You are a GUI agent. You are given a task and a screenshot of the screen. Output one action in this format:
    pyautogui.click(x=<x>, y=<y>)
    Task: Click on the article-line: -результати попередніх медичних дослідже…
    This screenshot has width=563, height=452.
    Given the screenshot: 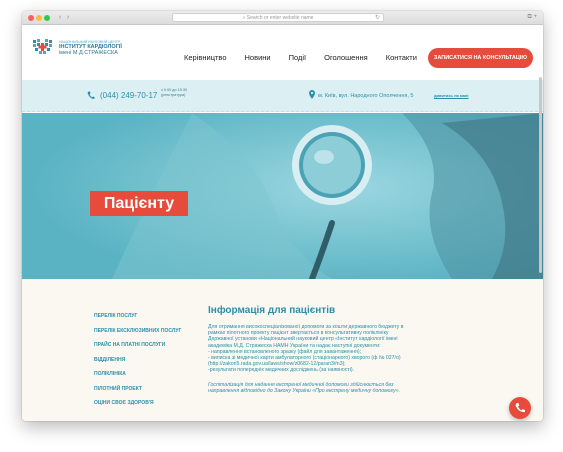 What is the action you would take?
    pyautogui.click(x=281, y=370)
    